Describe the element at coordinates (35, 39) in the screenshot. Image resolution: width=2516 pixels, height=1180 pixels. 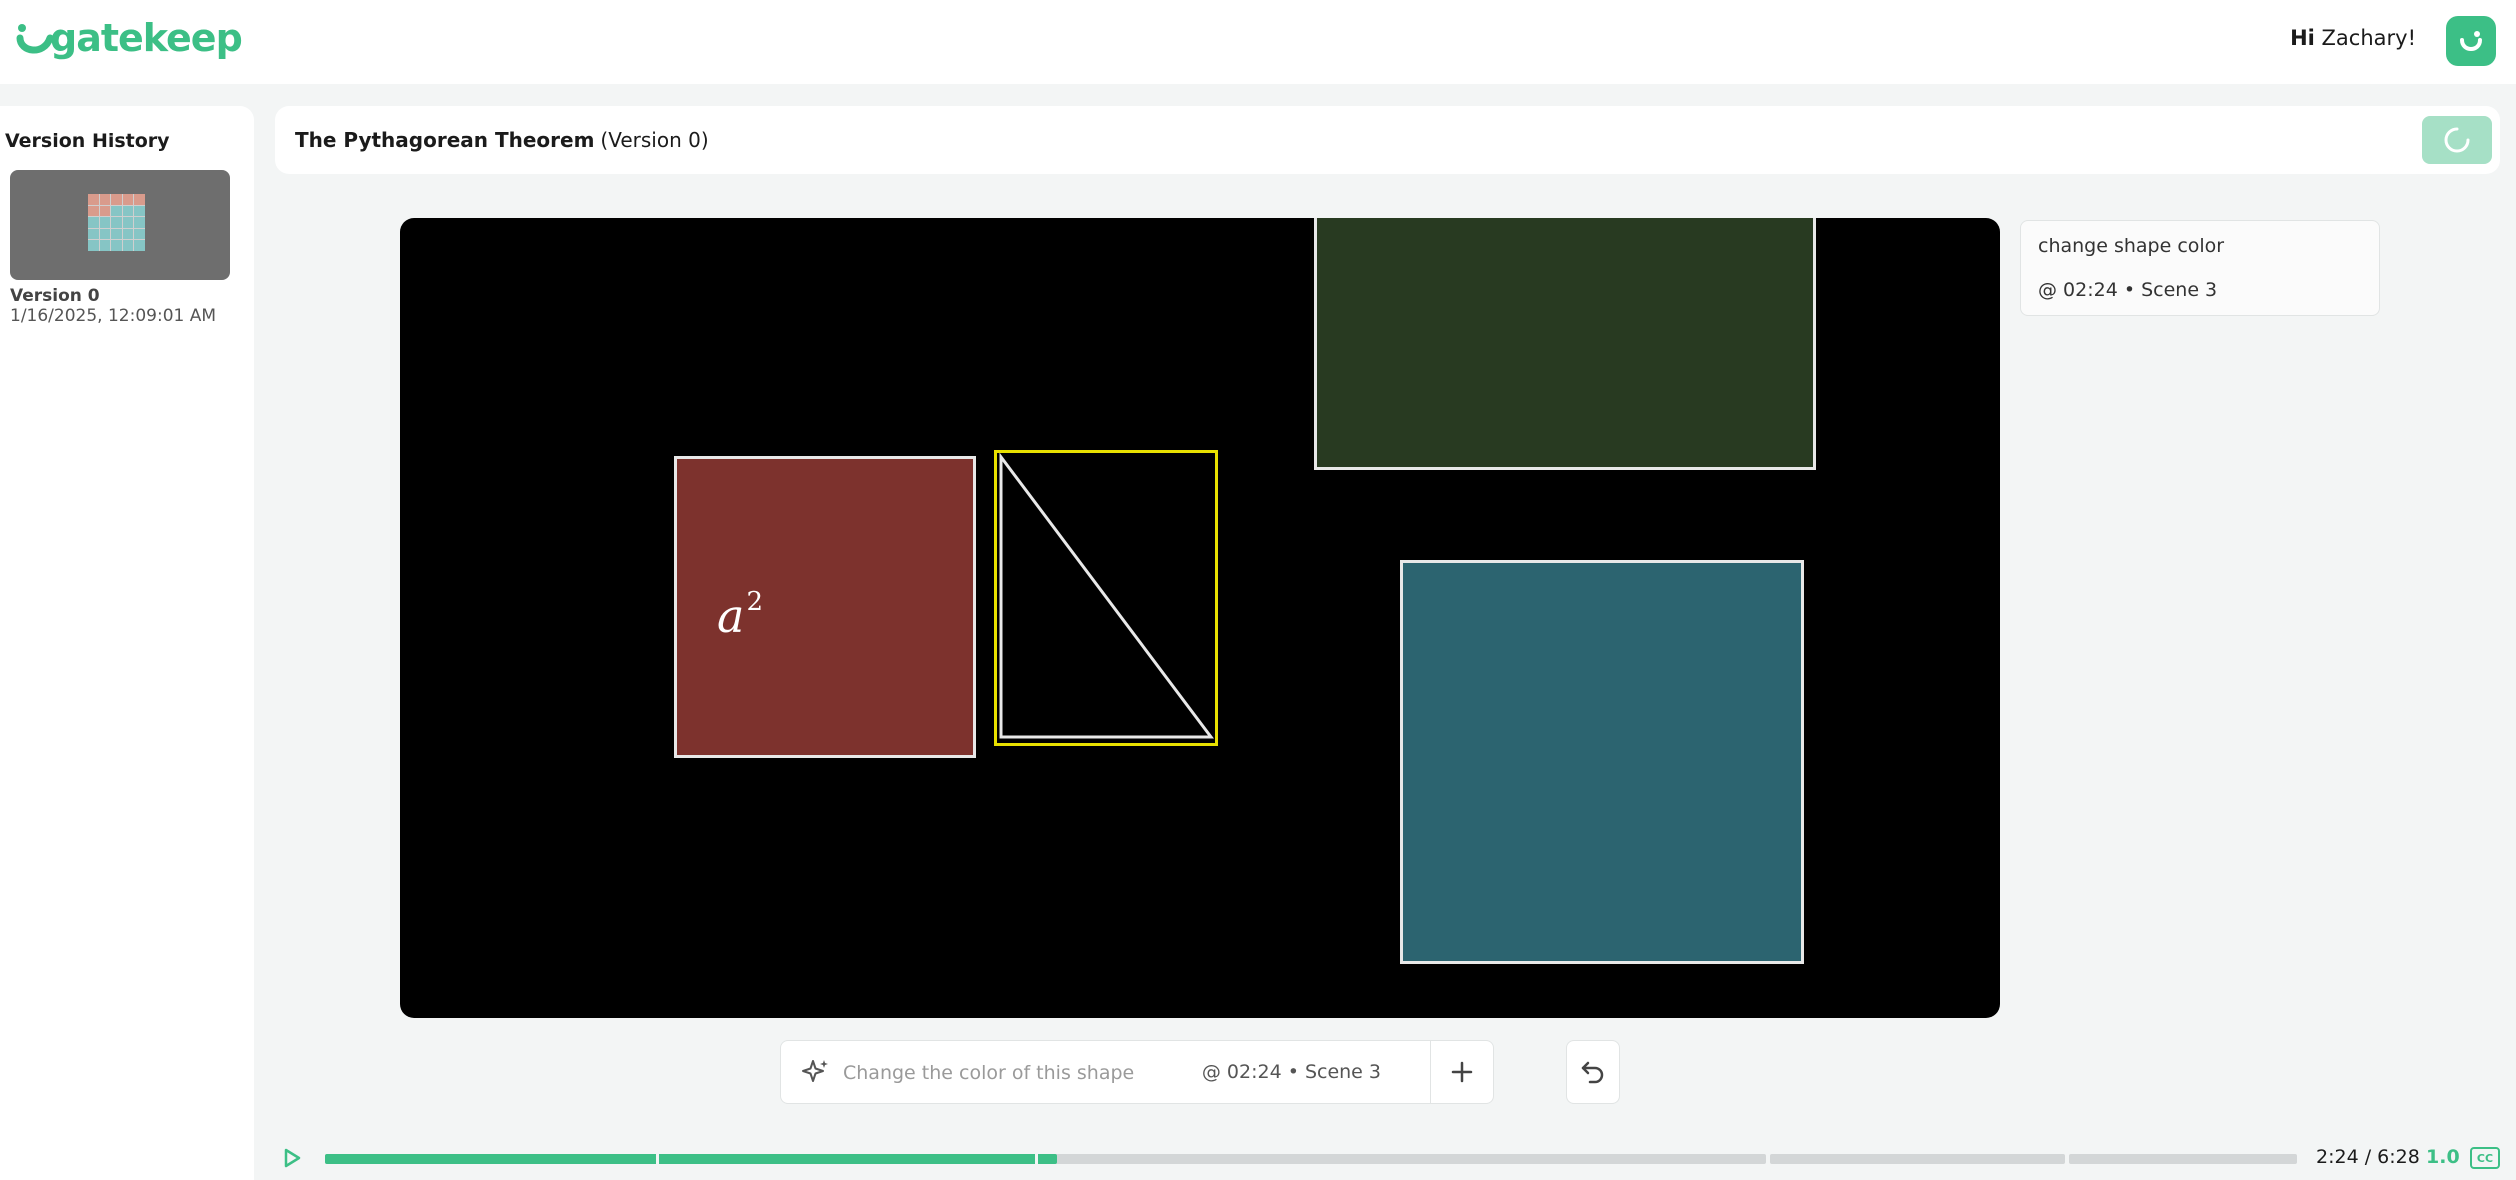
I see `logo-smile-icon` at that location.